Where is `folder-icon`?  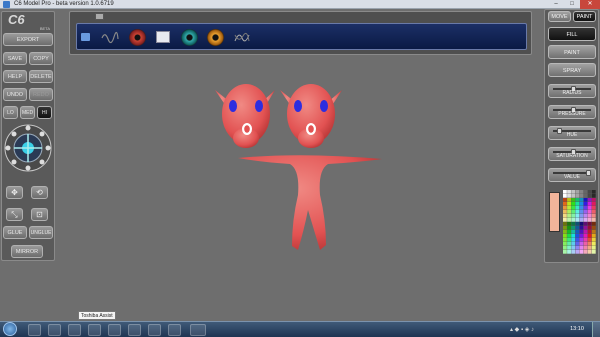
folder-icon is located at coordinates (85, 37).